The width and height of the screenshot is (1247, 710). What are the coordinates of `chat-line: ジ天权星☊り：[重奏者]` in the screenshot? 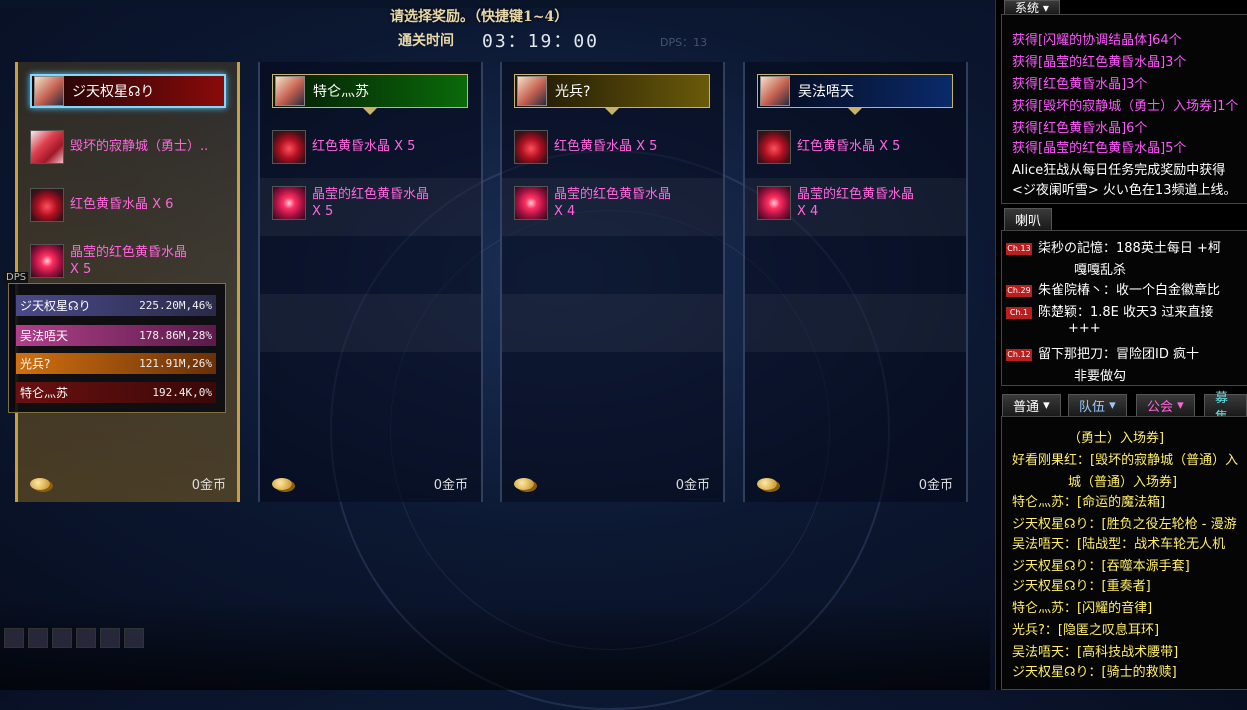 It's located at (1081, 586).